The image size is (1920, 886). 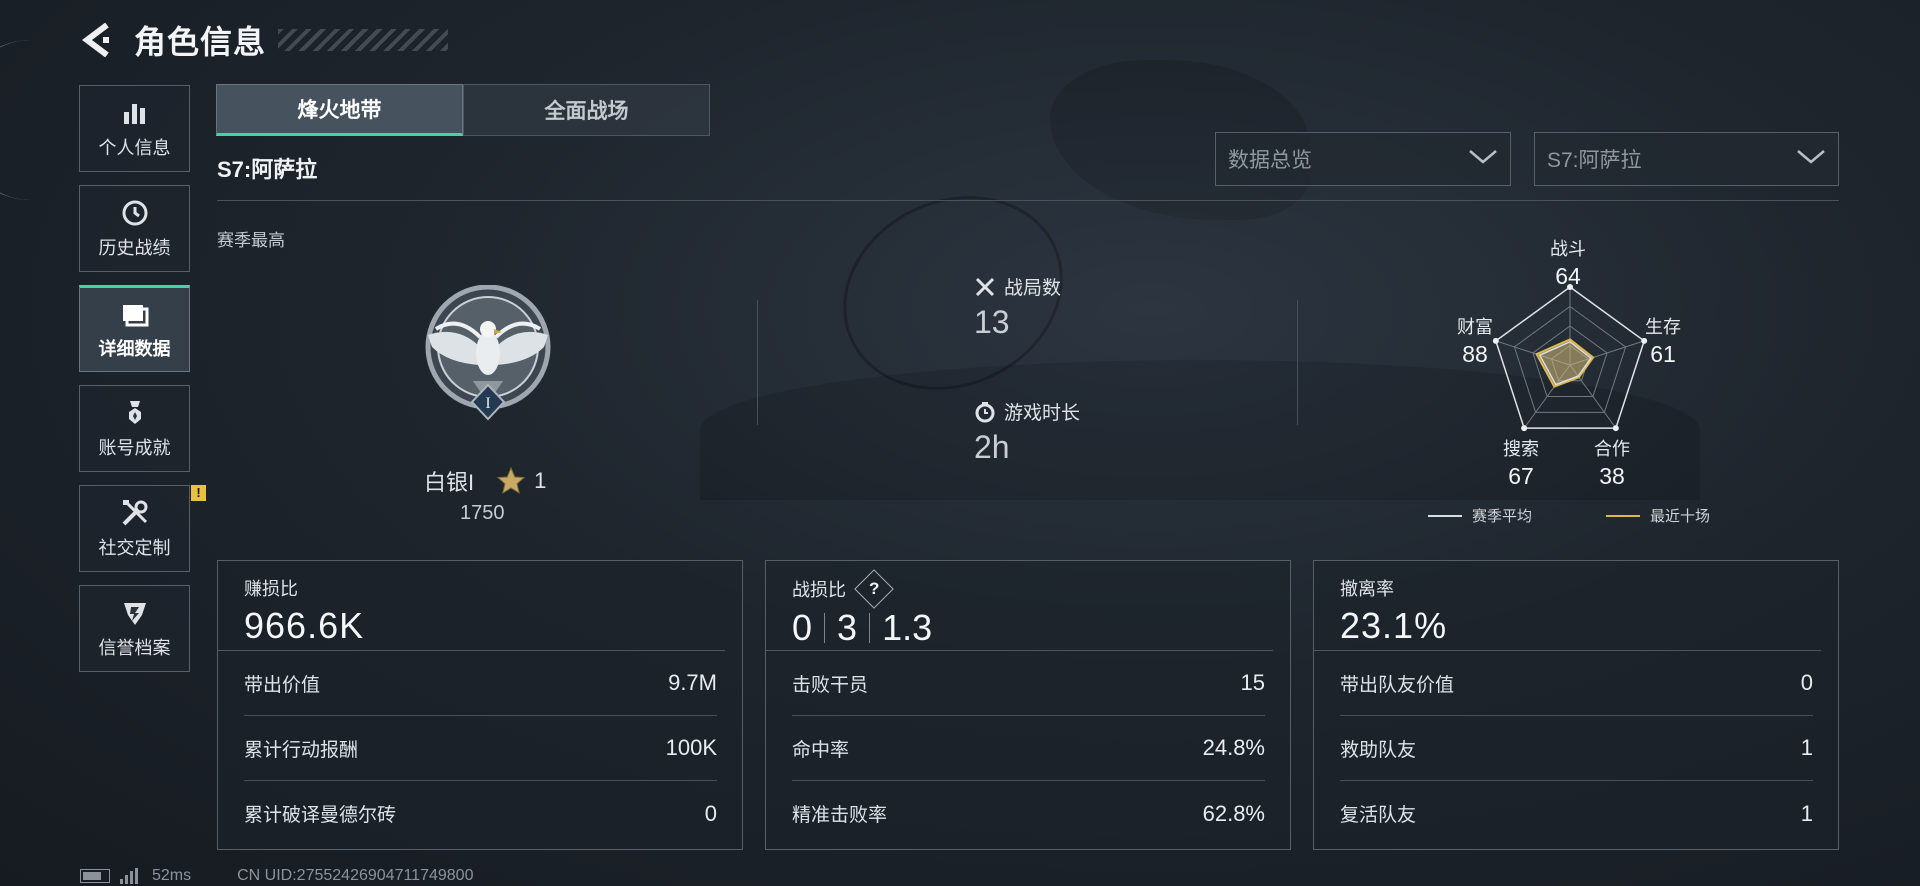 What do you see at coordinates (1233, 813) in the screenshot?
I see `row-value: 62.8%` at bounding box center [1233, 813].